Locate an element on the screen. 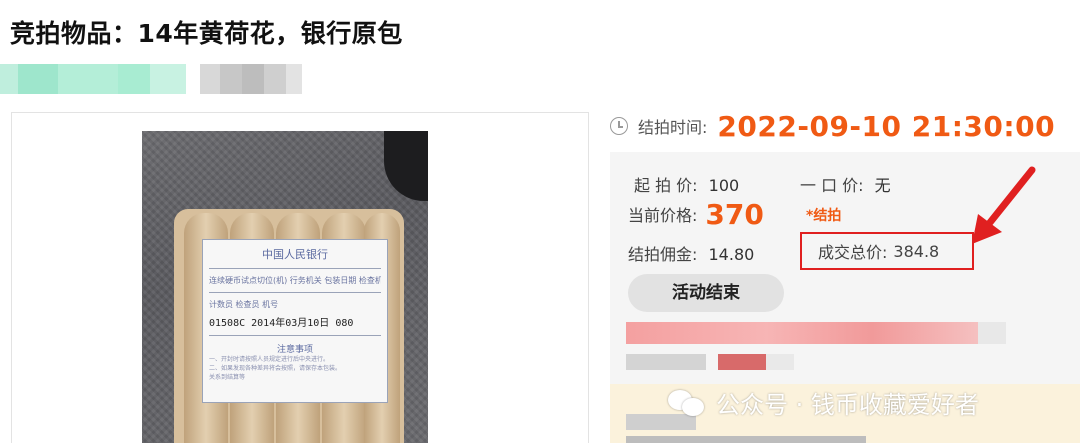 Image resolution: width=1080 pixels, height=443 pixels. start-price: 起 拍 价: 100 is located at coordinates (686, 184).